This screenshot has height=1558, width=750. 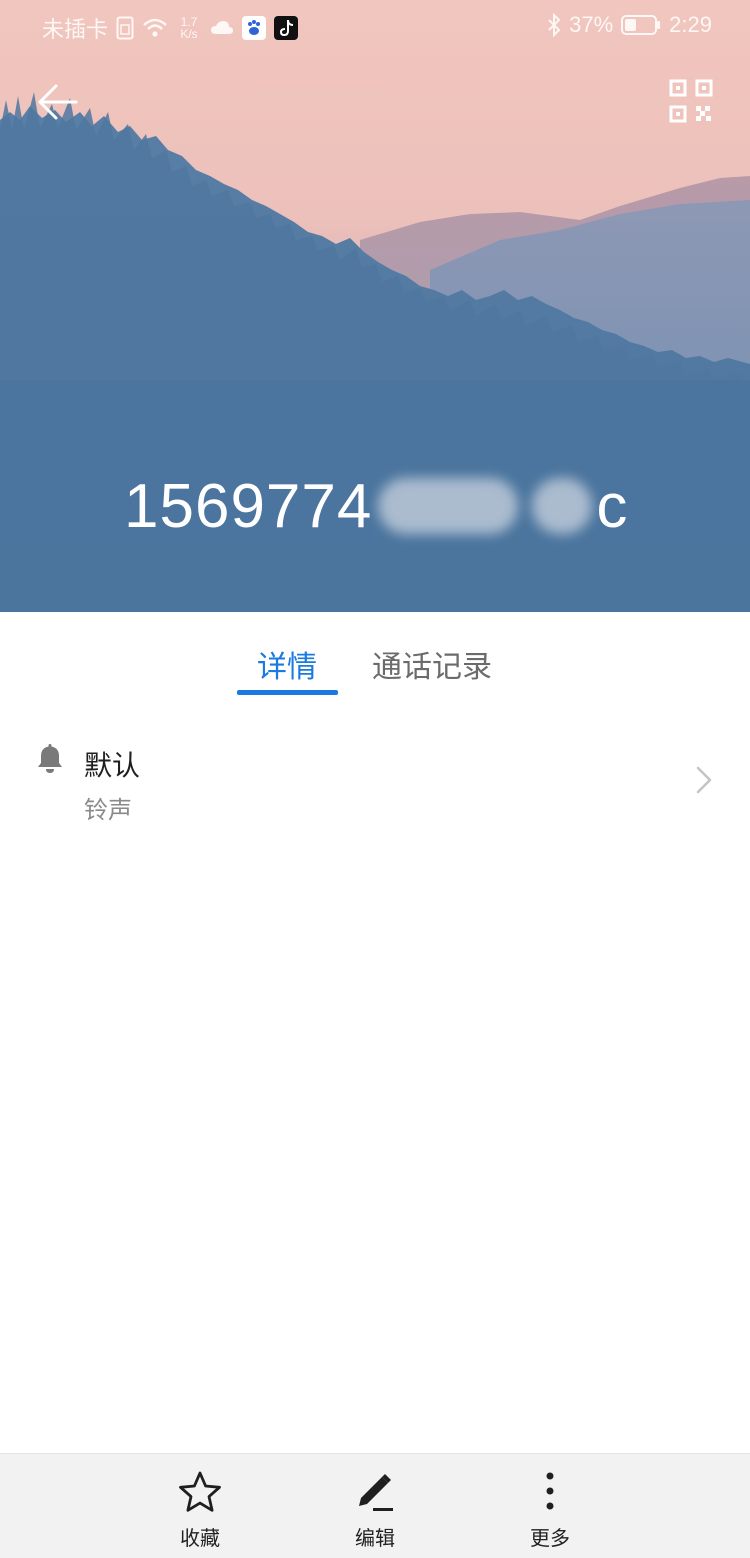 What do you see at coordinates (375, 26) in the screenshot?
I see `status-bar: 未插卡 1.7 K/s 37% 2:29` at bounding box center [375, 26].